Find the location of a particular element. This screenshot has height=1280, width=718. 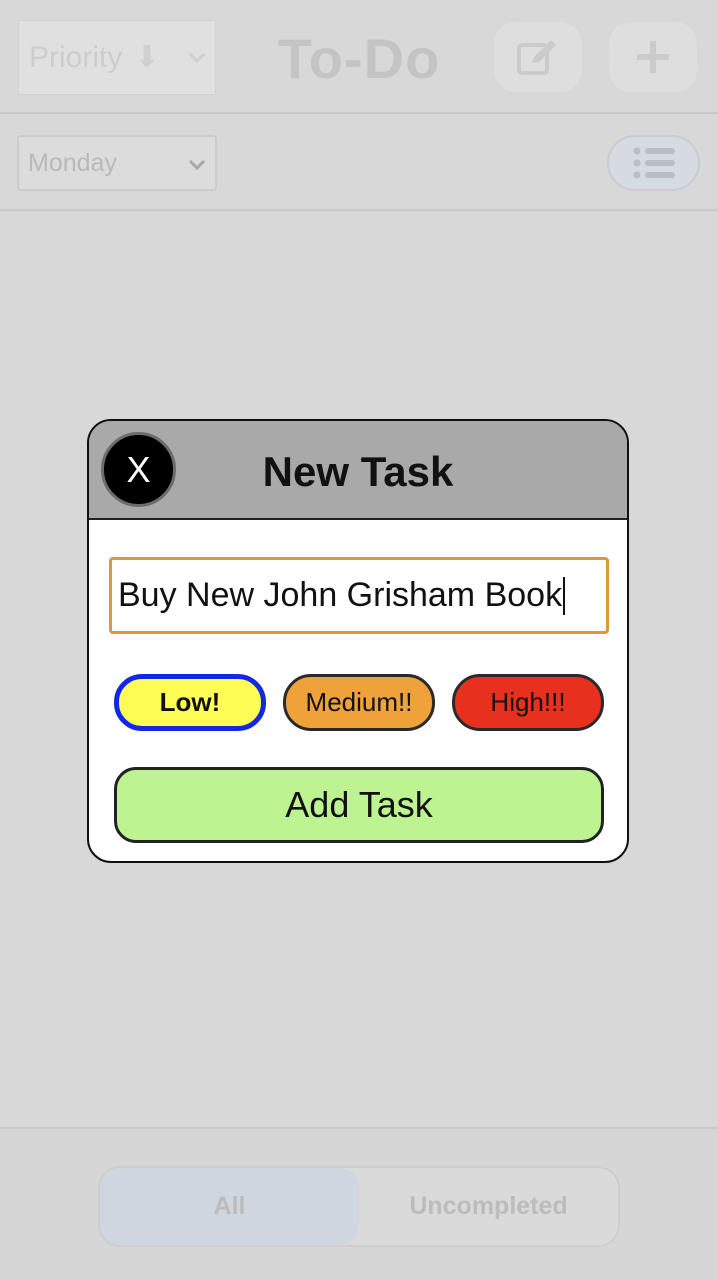

add-task-submit-button: Add Task is located at coordinates (359, 805).